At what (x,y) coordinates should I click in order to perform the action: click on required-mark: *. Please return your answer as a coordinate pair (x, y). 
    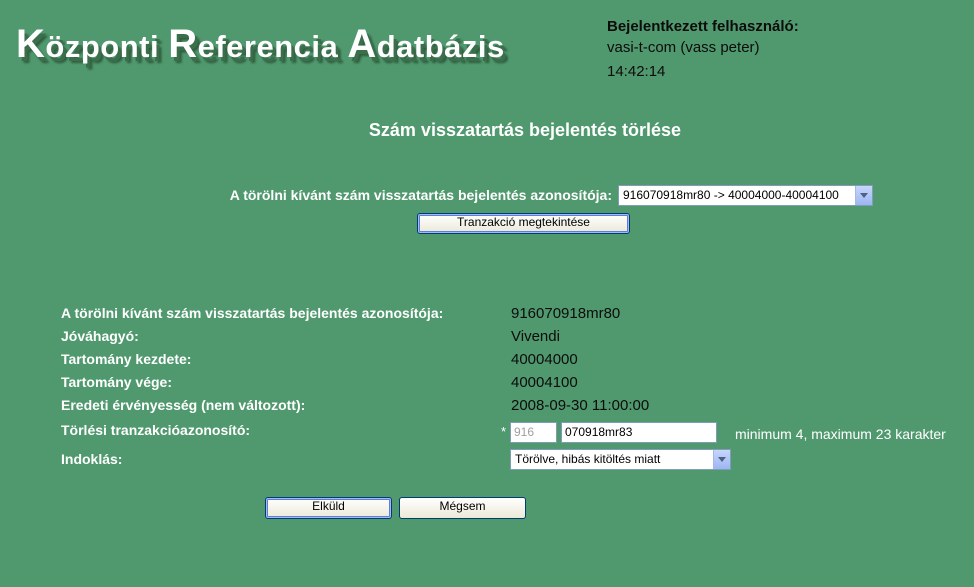
    Looking at the image, I should click on (504, 431).